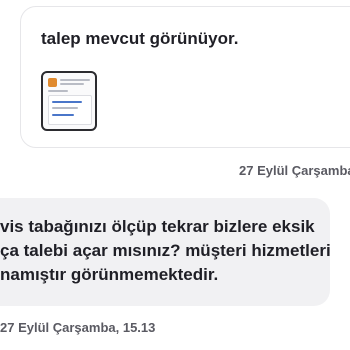 This screenshot has width=350, height=350. I want to click on outgoing-message-timestamp: 27 Eylül Çarşamba, so click(294, 170).